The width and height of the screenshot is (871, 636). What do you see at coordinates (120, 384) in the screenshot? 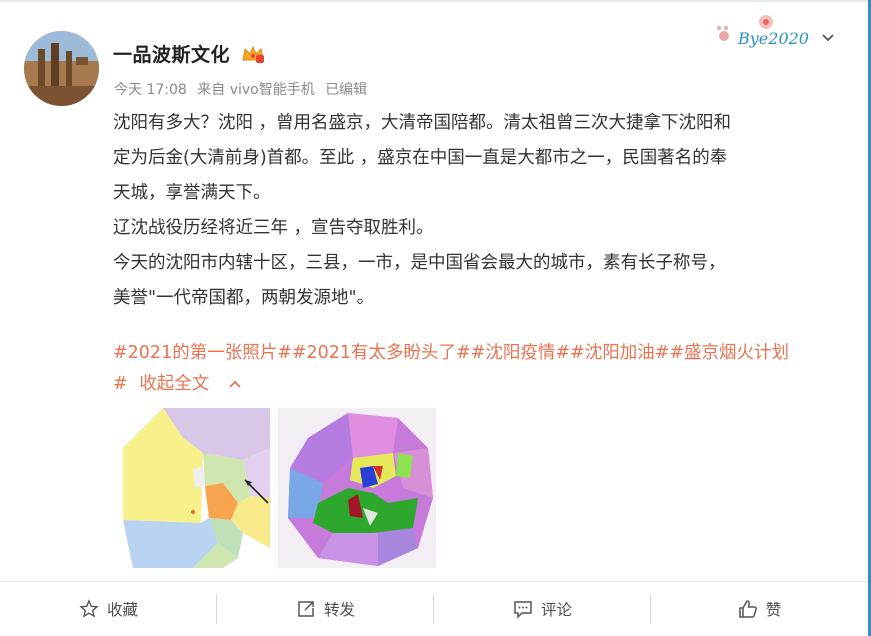
I see `tag-hash: #` at bounding box center [120, 384].